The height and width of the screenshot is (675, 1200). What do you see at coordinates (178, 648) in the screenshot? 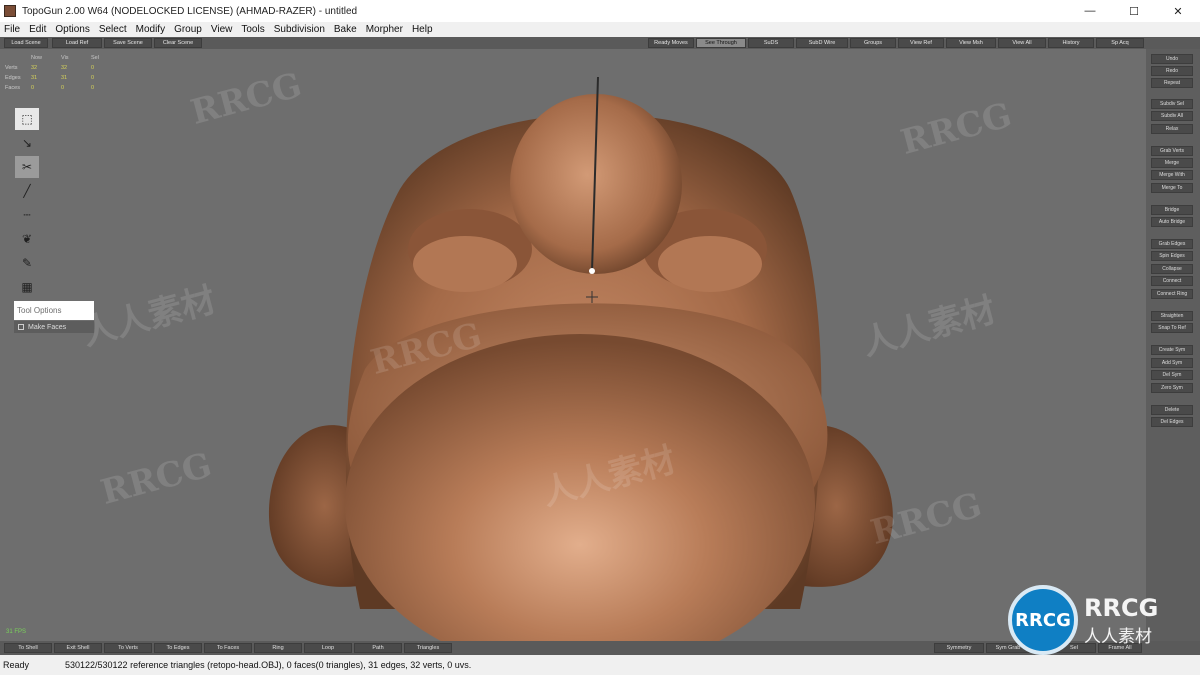
I see `to-edges-button: To Edges` at bounding box center [178, 648].